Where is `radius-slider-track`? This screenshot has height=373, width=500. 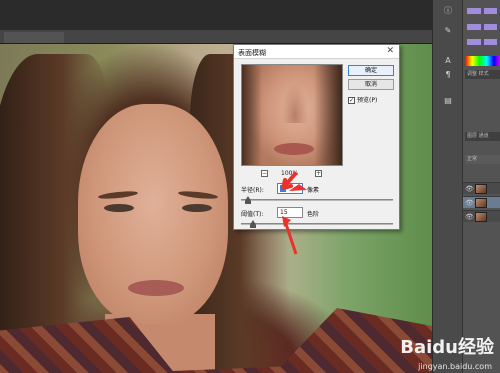 radius-slider-track is located at coordinates (317, 200).